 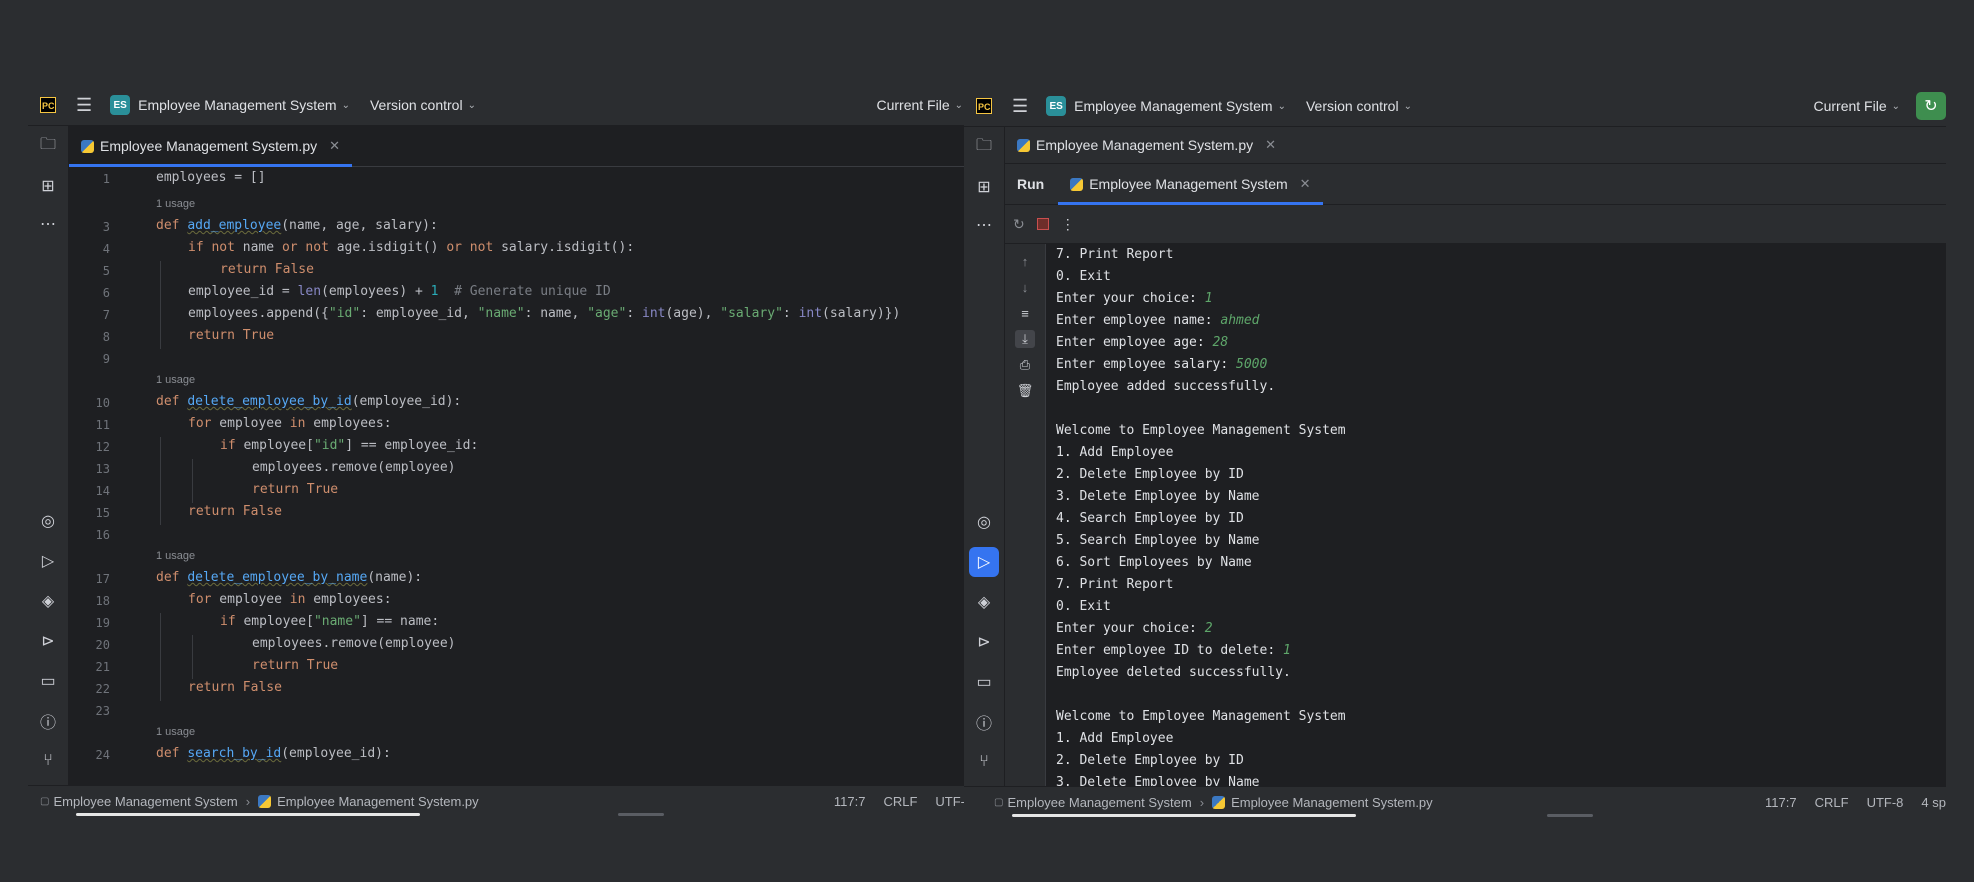 What do you see at coordinates (102, 623) in the screenshot?
I see `line-number: 19` at bounding box center [102, 623].